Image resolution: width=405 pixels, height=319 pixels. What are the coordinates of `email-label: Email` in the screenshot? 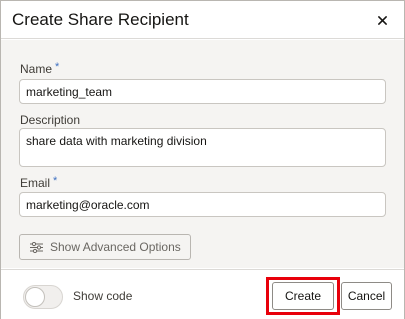 It's located at (35, 183).